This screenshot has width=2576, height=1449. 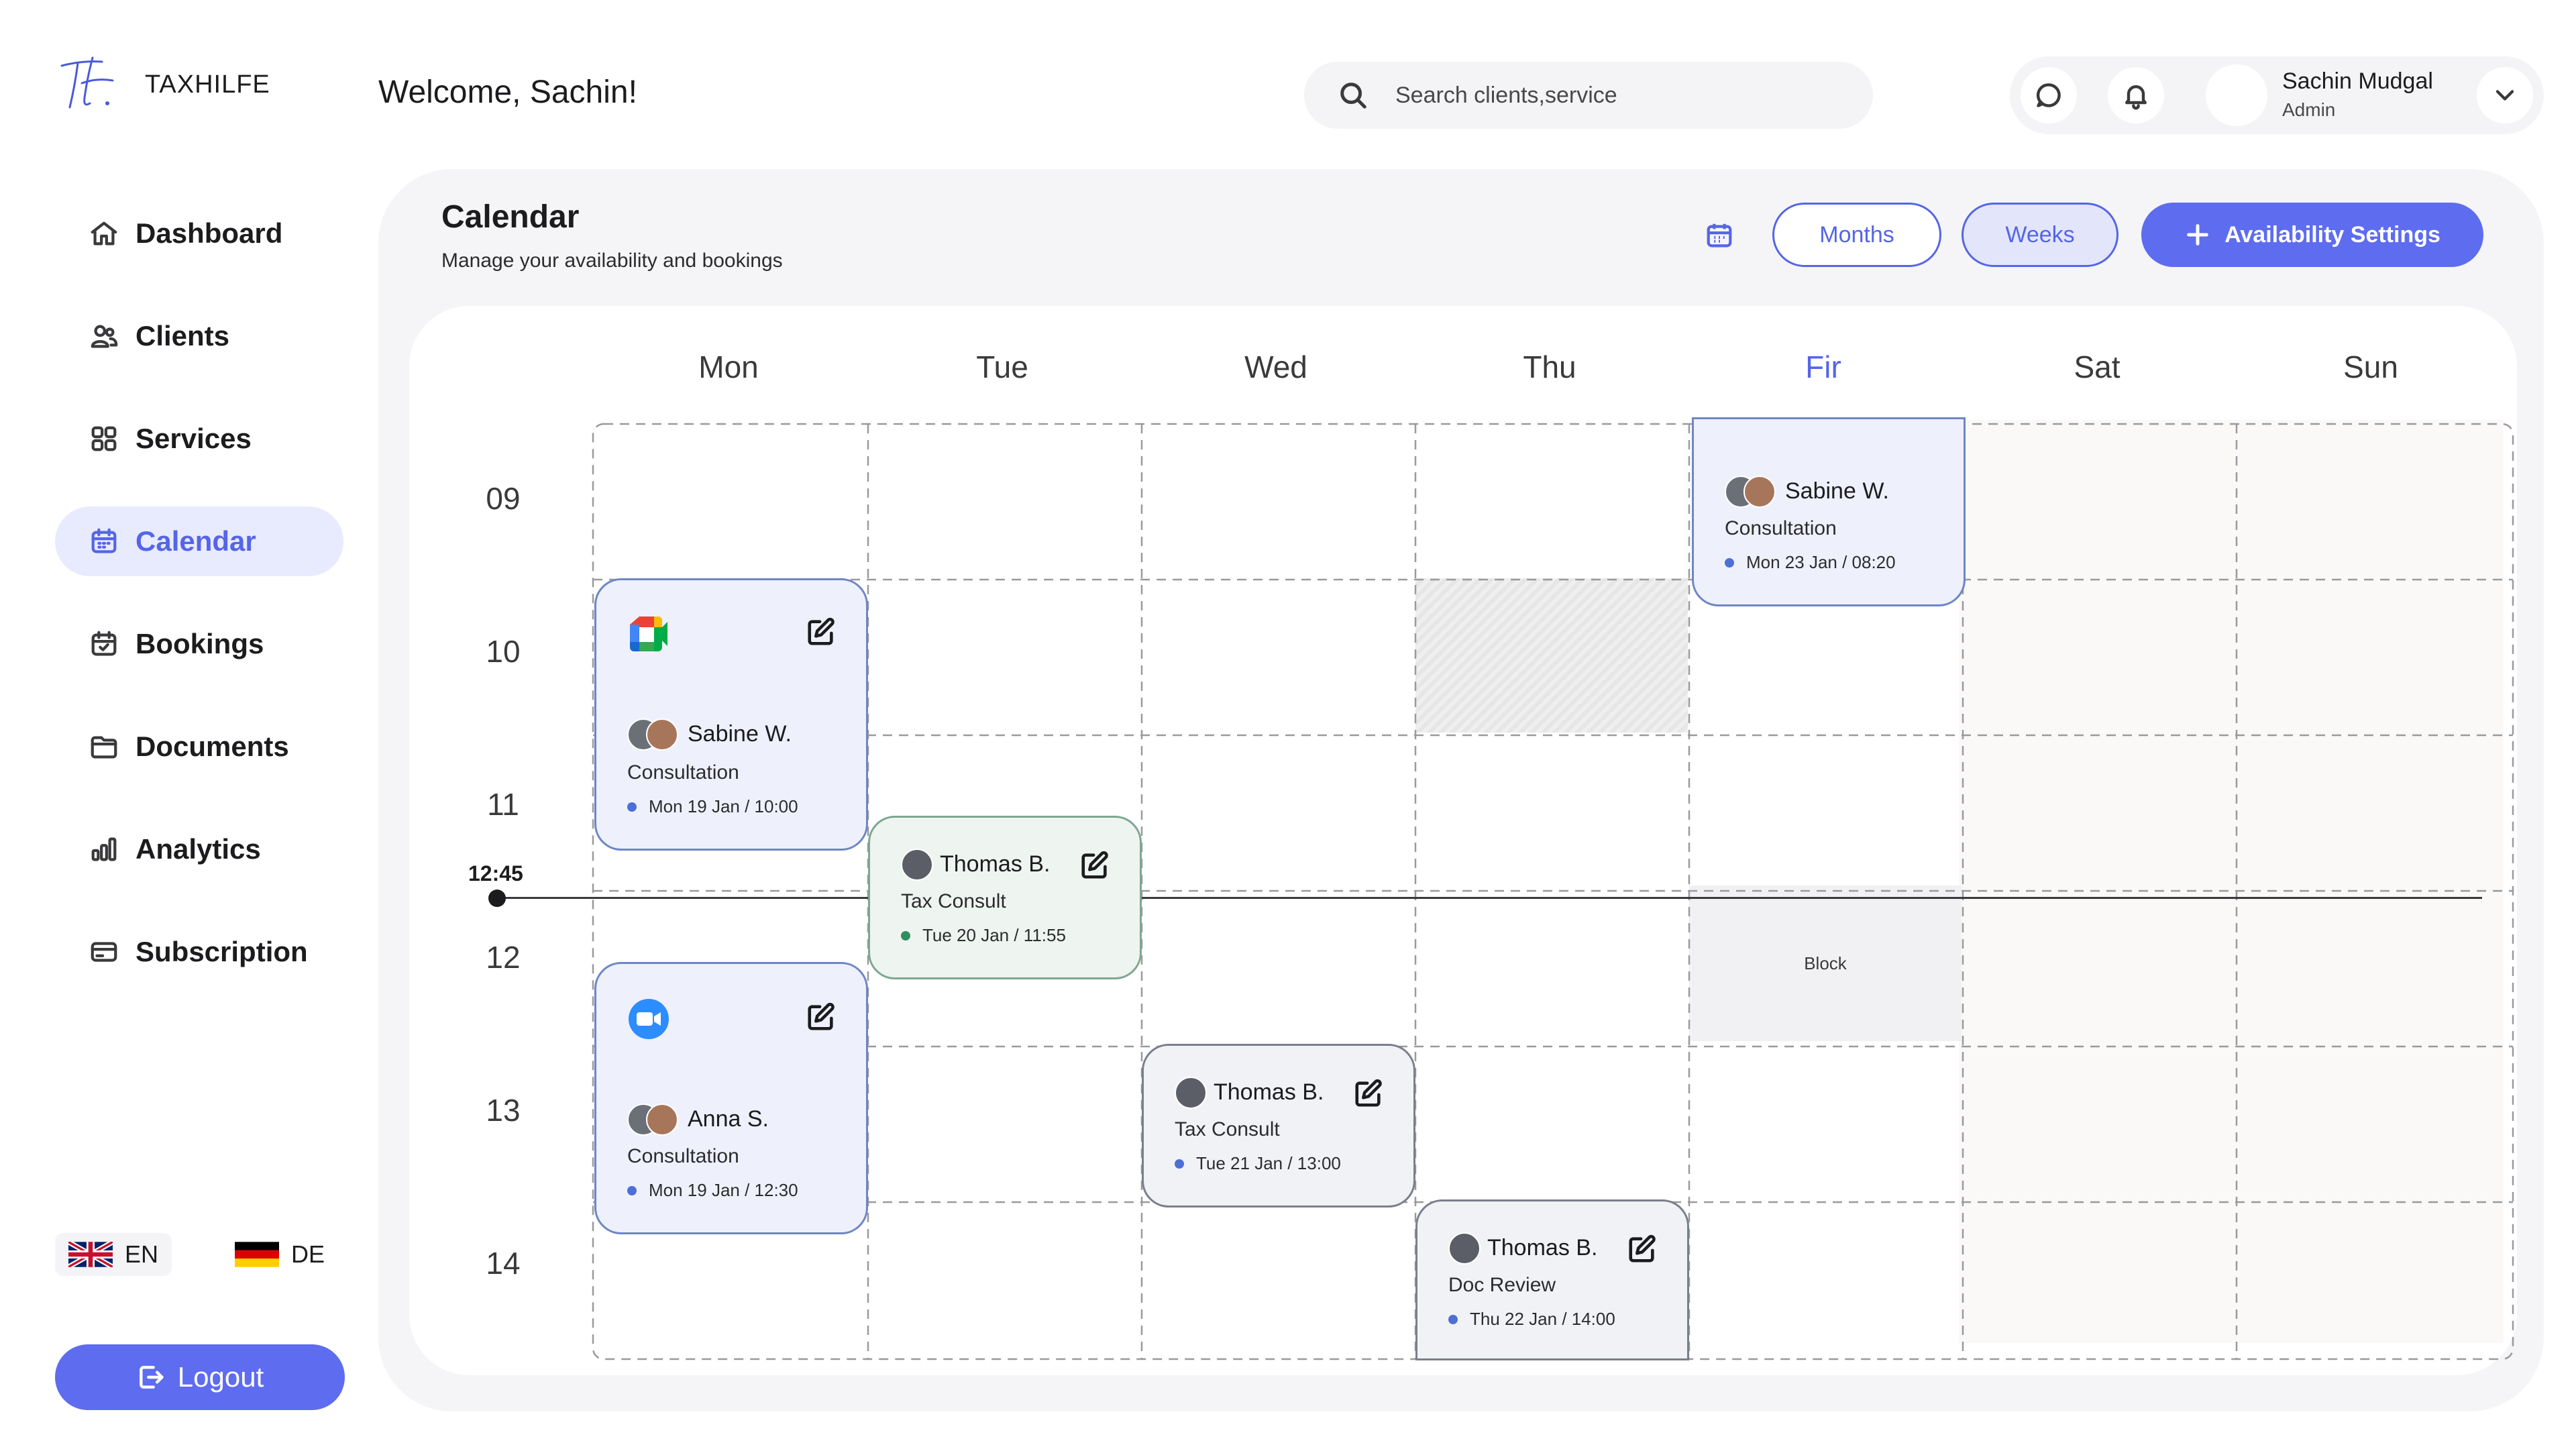 I want to click on messages-button, so click(x=2049, y=95).